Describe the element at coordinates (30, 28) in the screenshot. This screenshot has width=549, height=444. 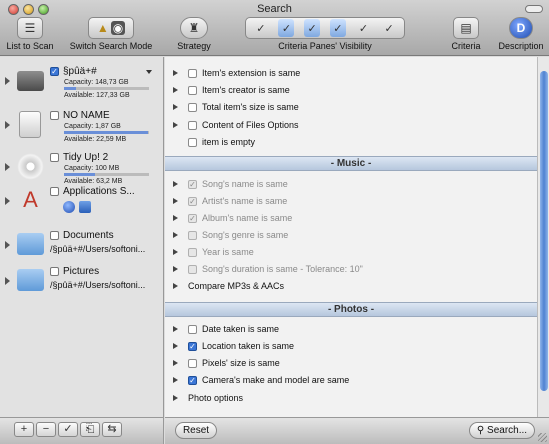
I see `list-icon: ☰` at that location.